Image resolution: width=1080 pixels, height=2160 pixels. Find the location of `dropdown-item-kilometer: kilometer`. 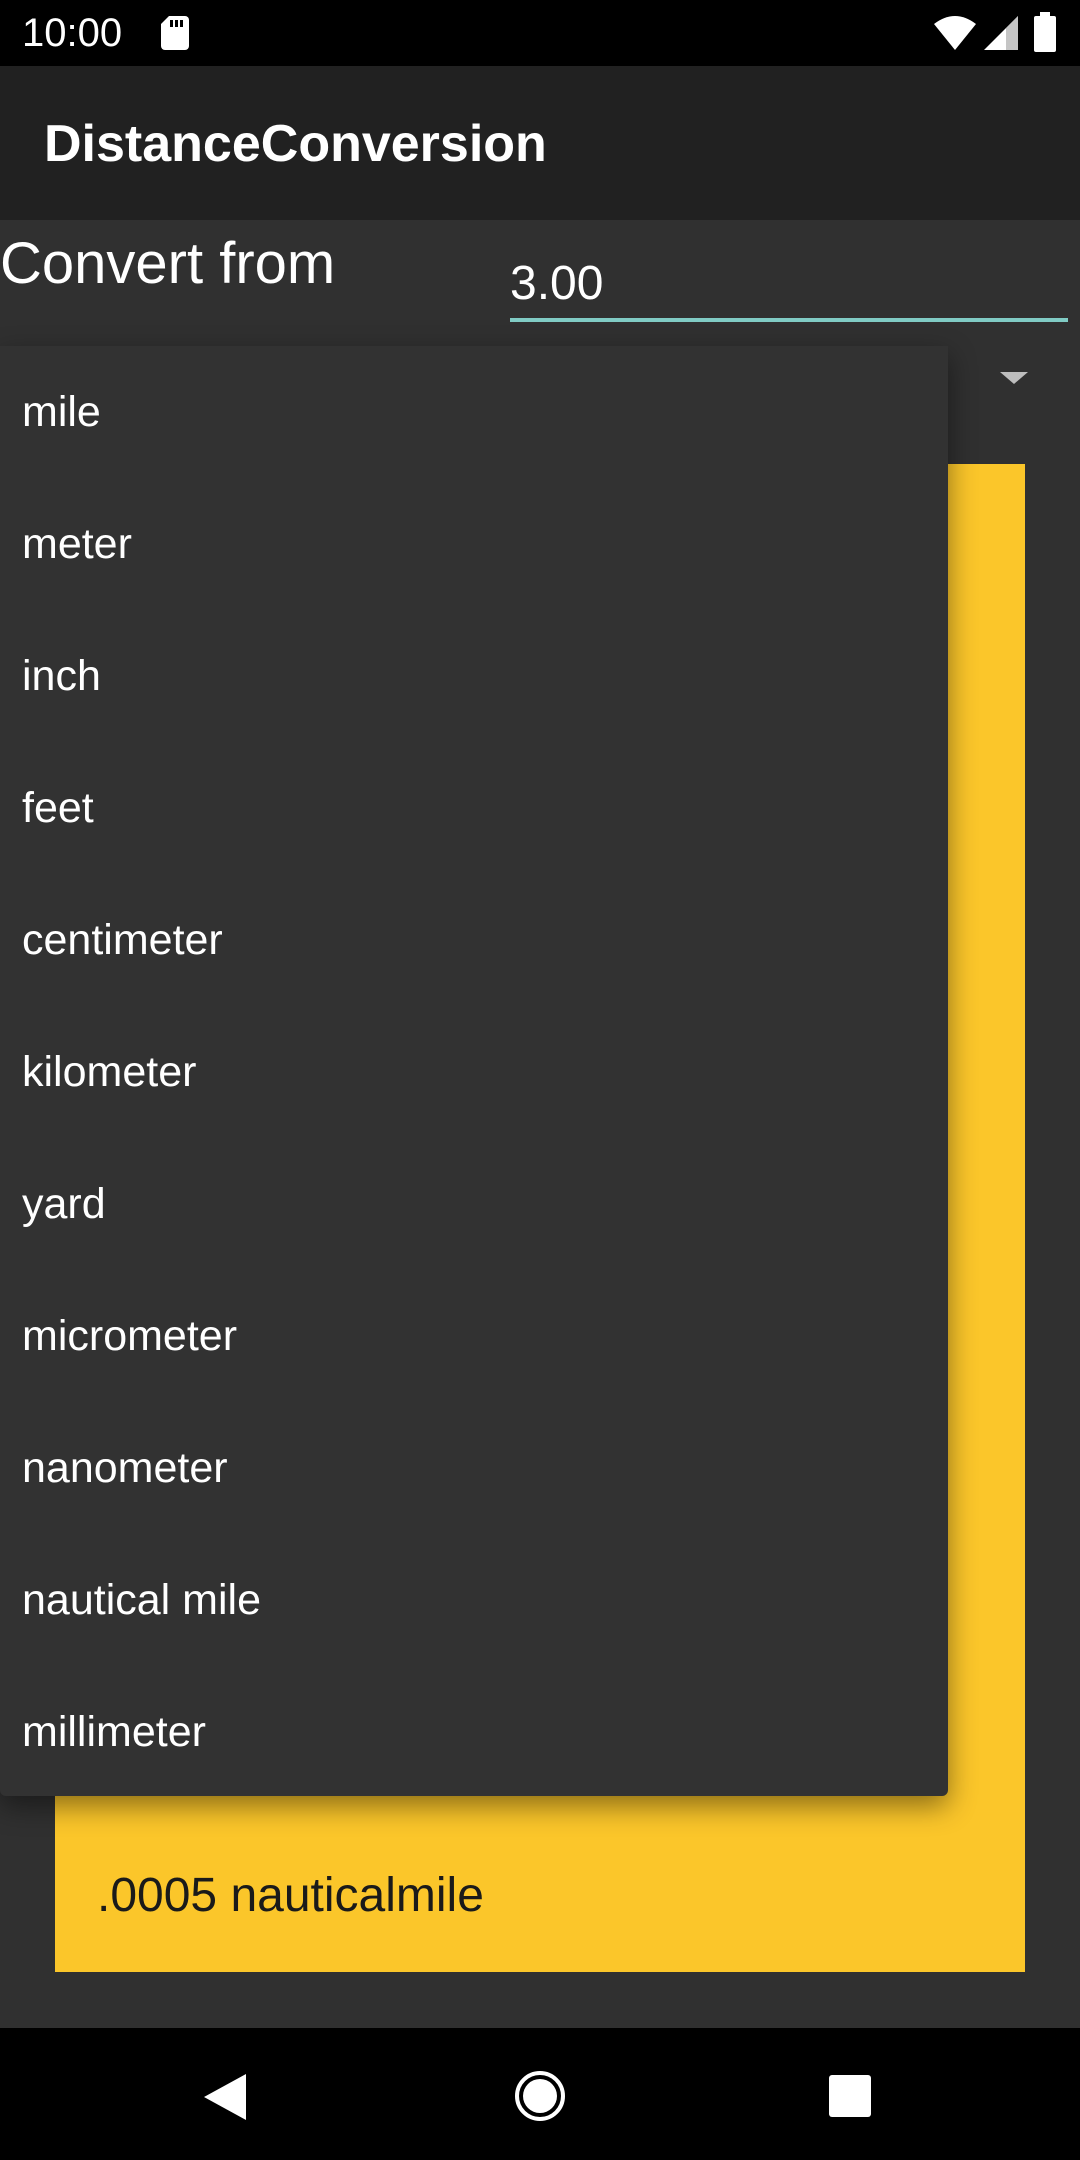

dropdown-item-kilometer: kilometer is located at coordinates (474, 1072).